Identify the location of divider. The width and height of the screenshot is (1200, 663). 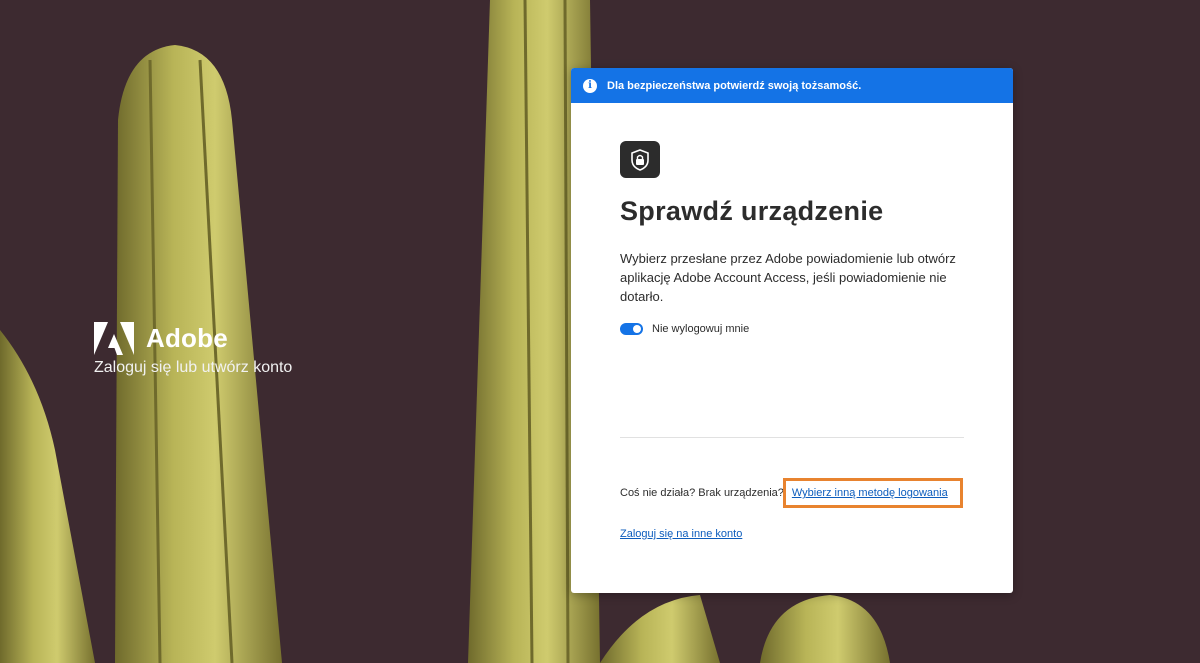
(792, 437).